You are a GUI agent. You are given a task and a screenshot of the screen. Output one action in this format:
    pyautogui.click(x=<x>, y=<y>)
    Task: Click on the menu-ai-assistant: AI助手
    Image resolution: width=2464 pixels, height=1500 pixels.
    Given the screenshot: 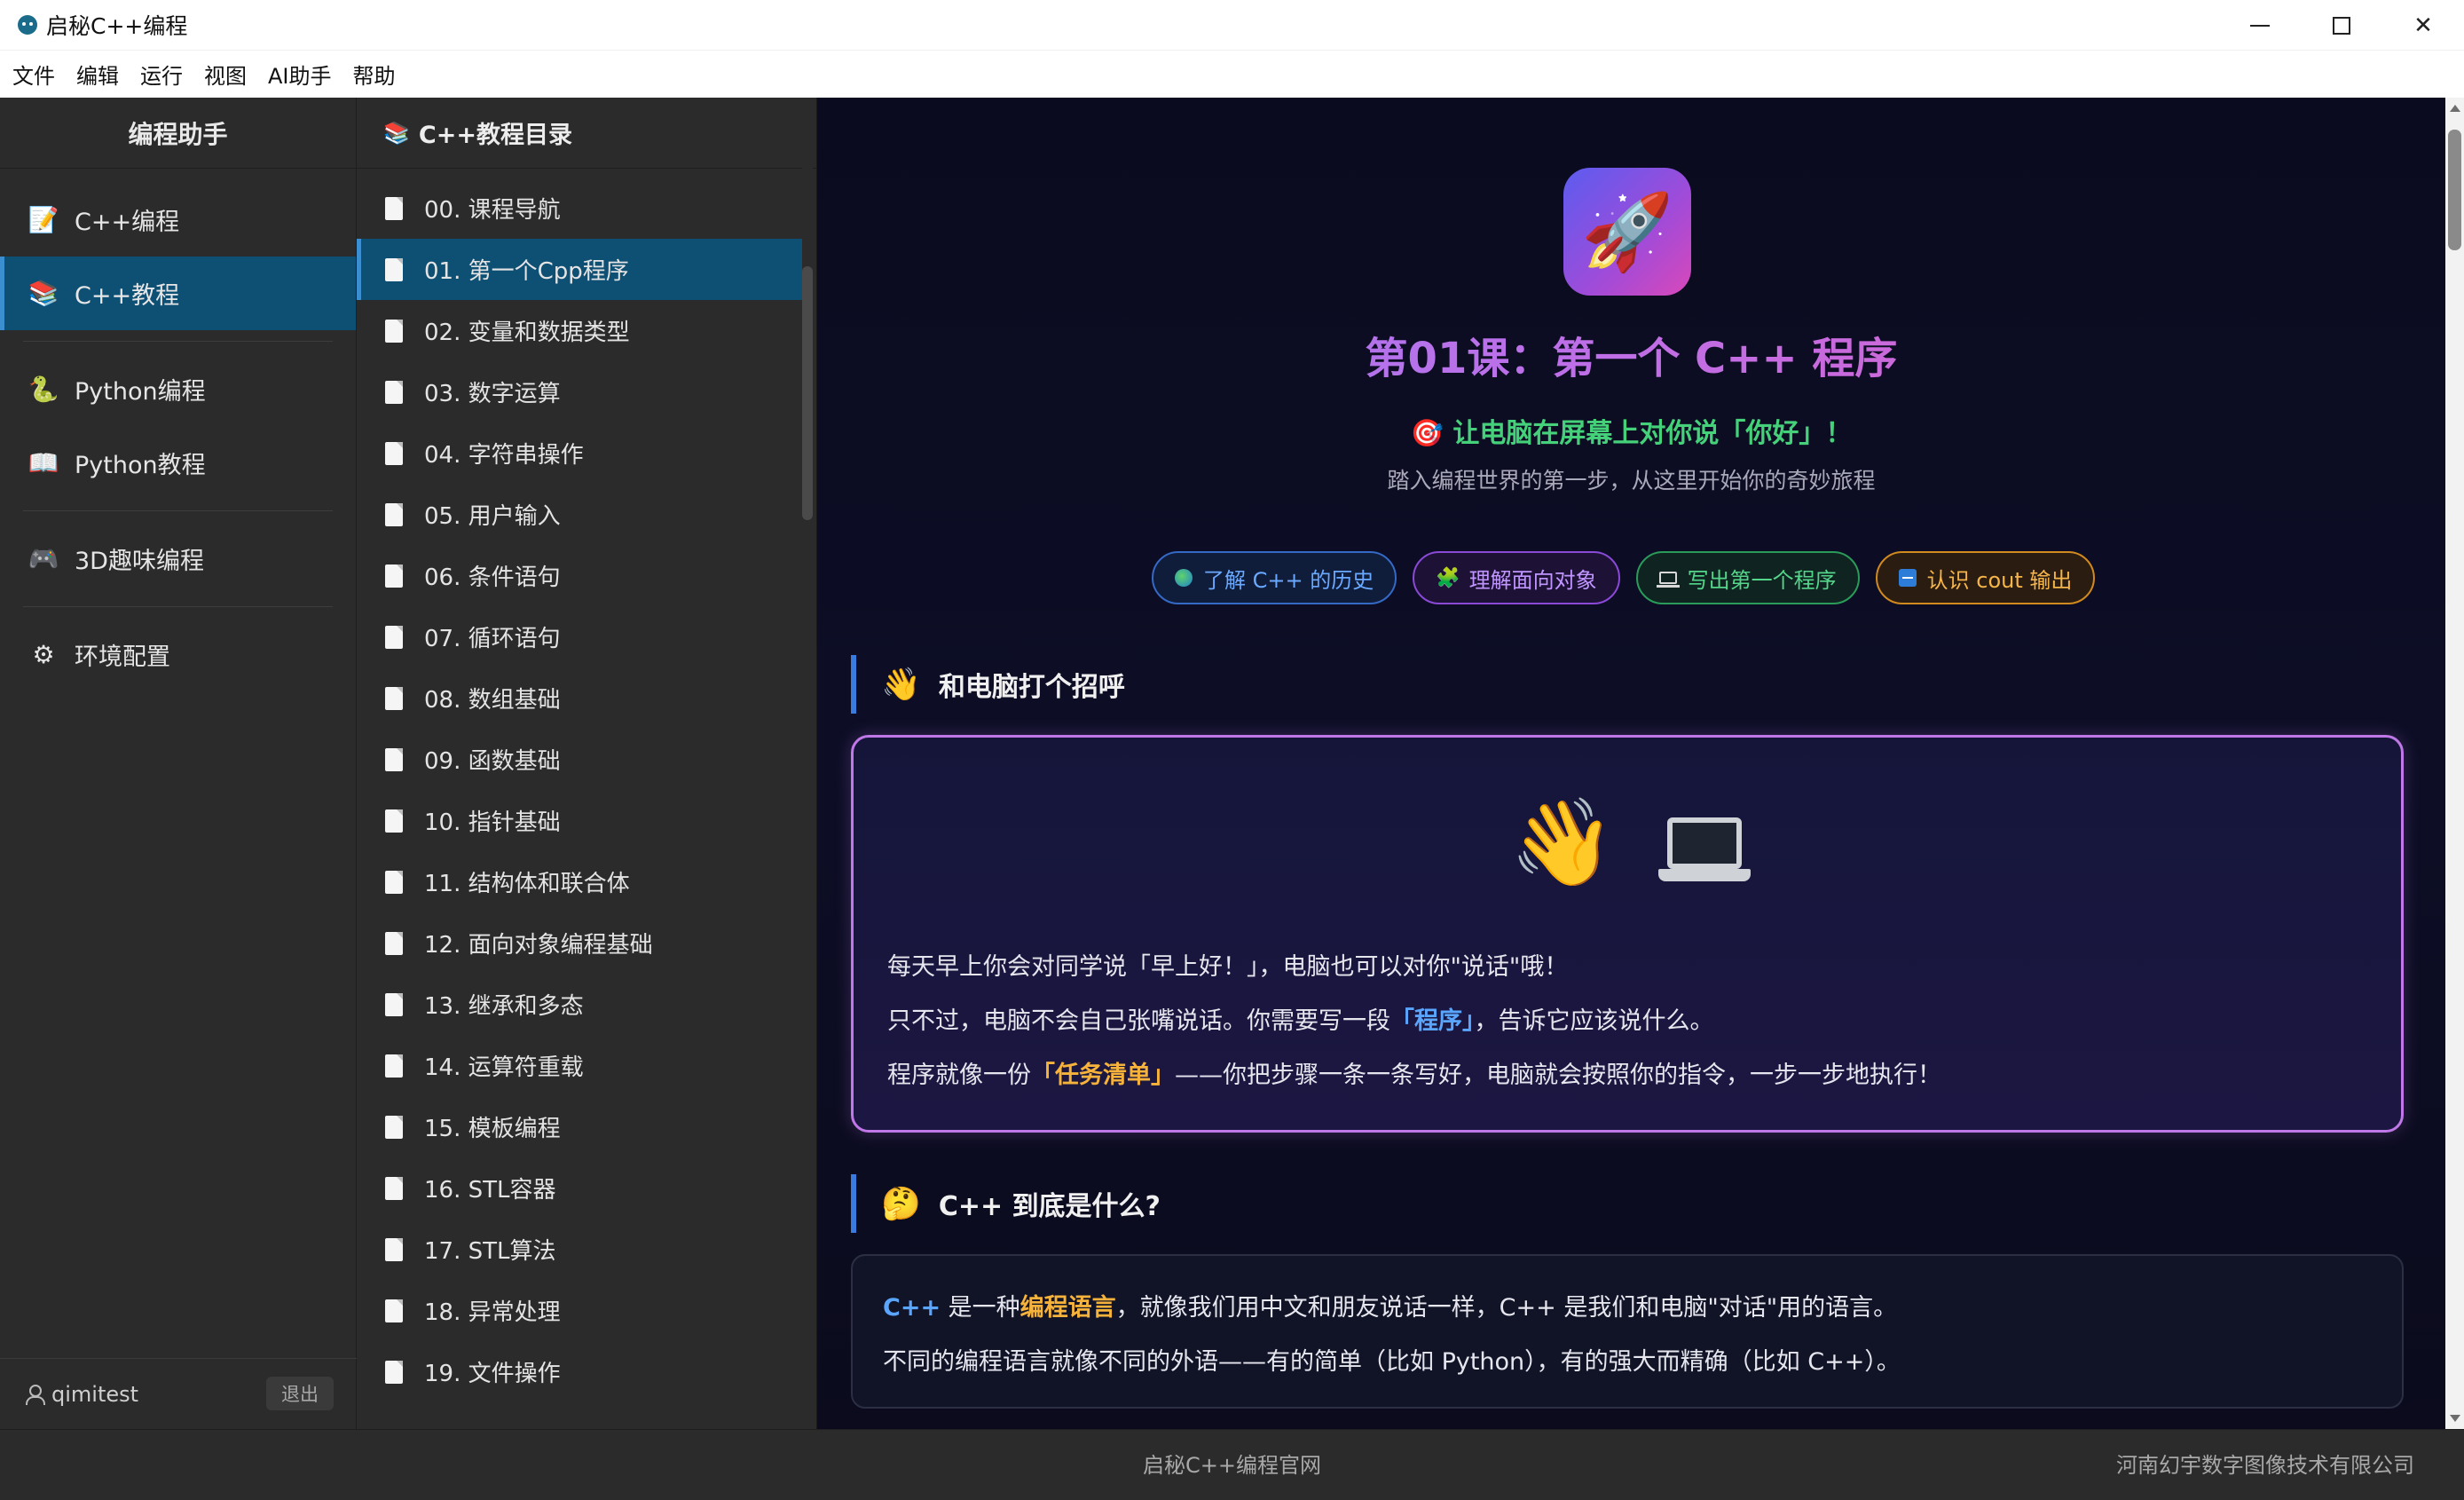 What is the action you would take?
    pyautogui.click(x=300, y=74)
    